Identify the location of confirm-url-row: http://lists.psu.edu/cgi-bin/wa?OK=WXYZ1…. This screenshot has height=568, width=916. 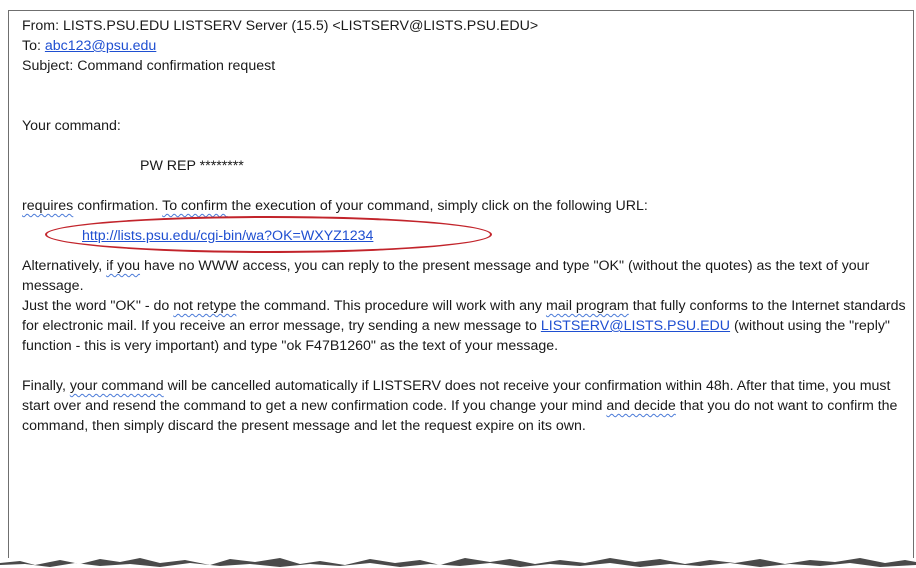
(465, 236).